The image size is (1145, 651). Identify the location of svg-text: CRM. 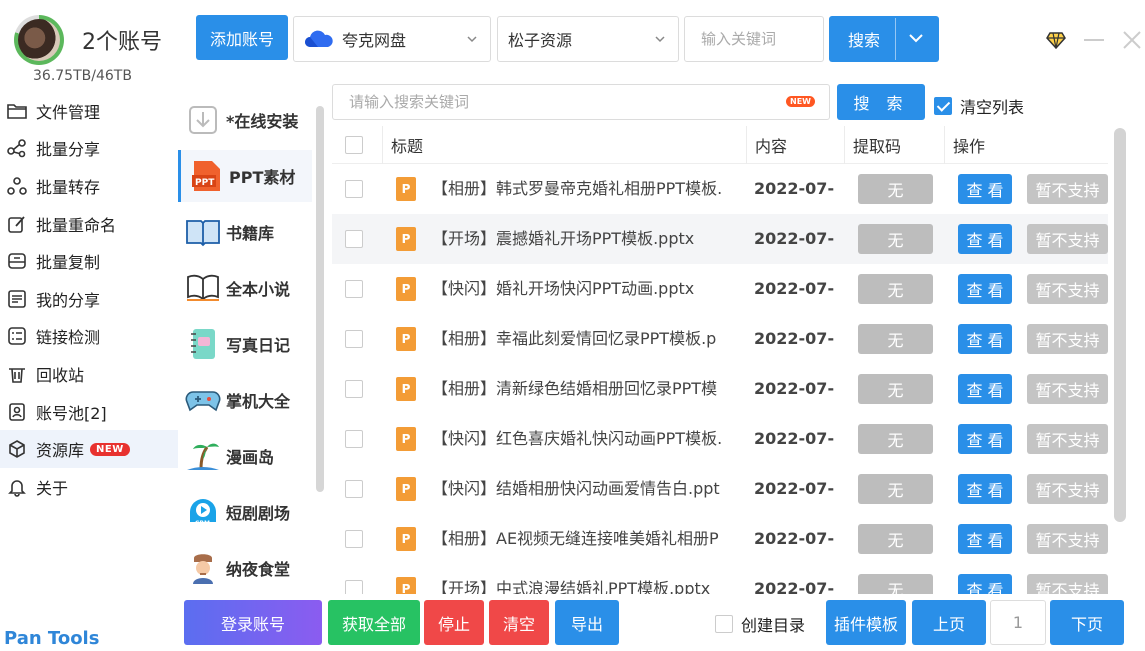
(202, 523).